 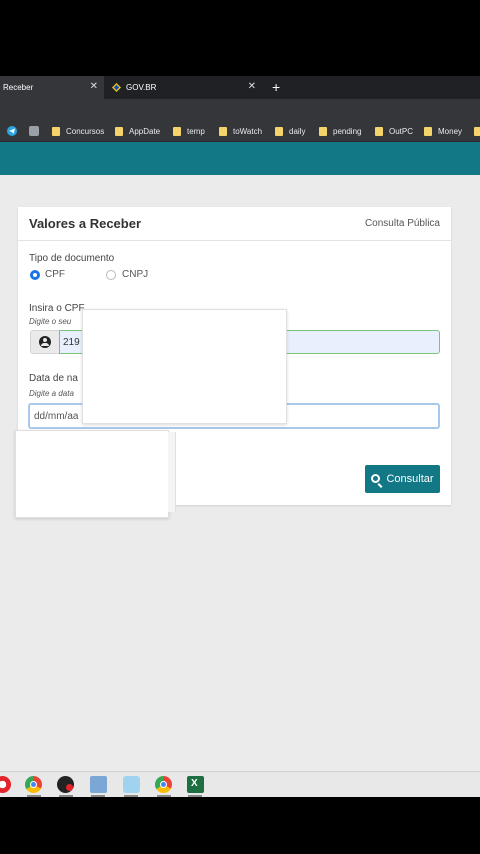 What do you see at coordinates (34, 131) in the screenshot?
I see `app-bookmark-icon` at bounding box center [34, 131].